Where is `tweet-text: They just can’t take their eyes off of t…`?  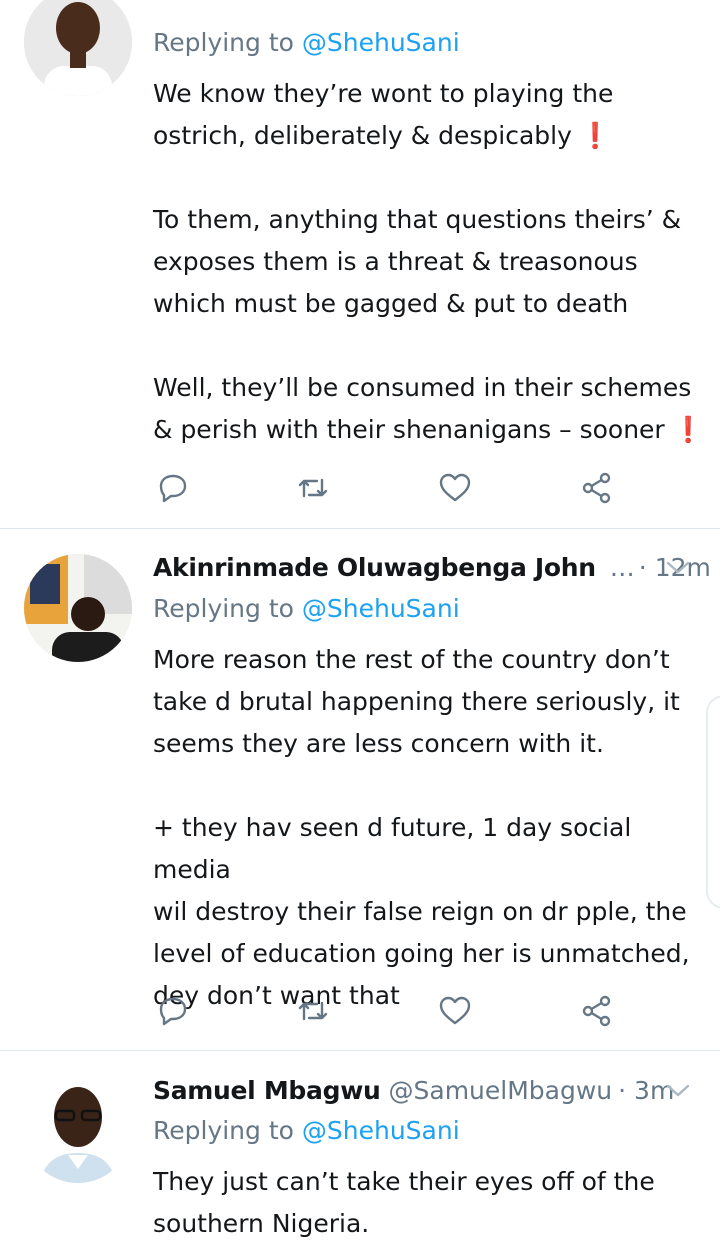
tweet-text: They just can’t take their eyes off of t… is located at coordinates (404, 1202).